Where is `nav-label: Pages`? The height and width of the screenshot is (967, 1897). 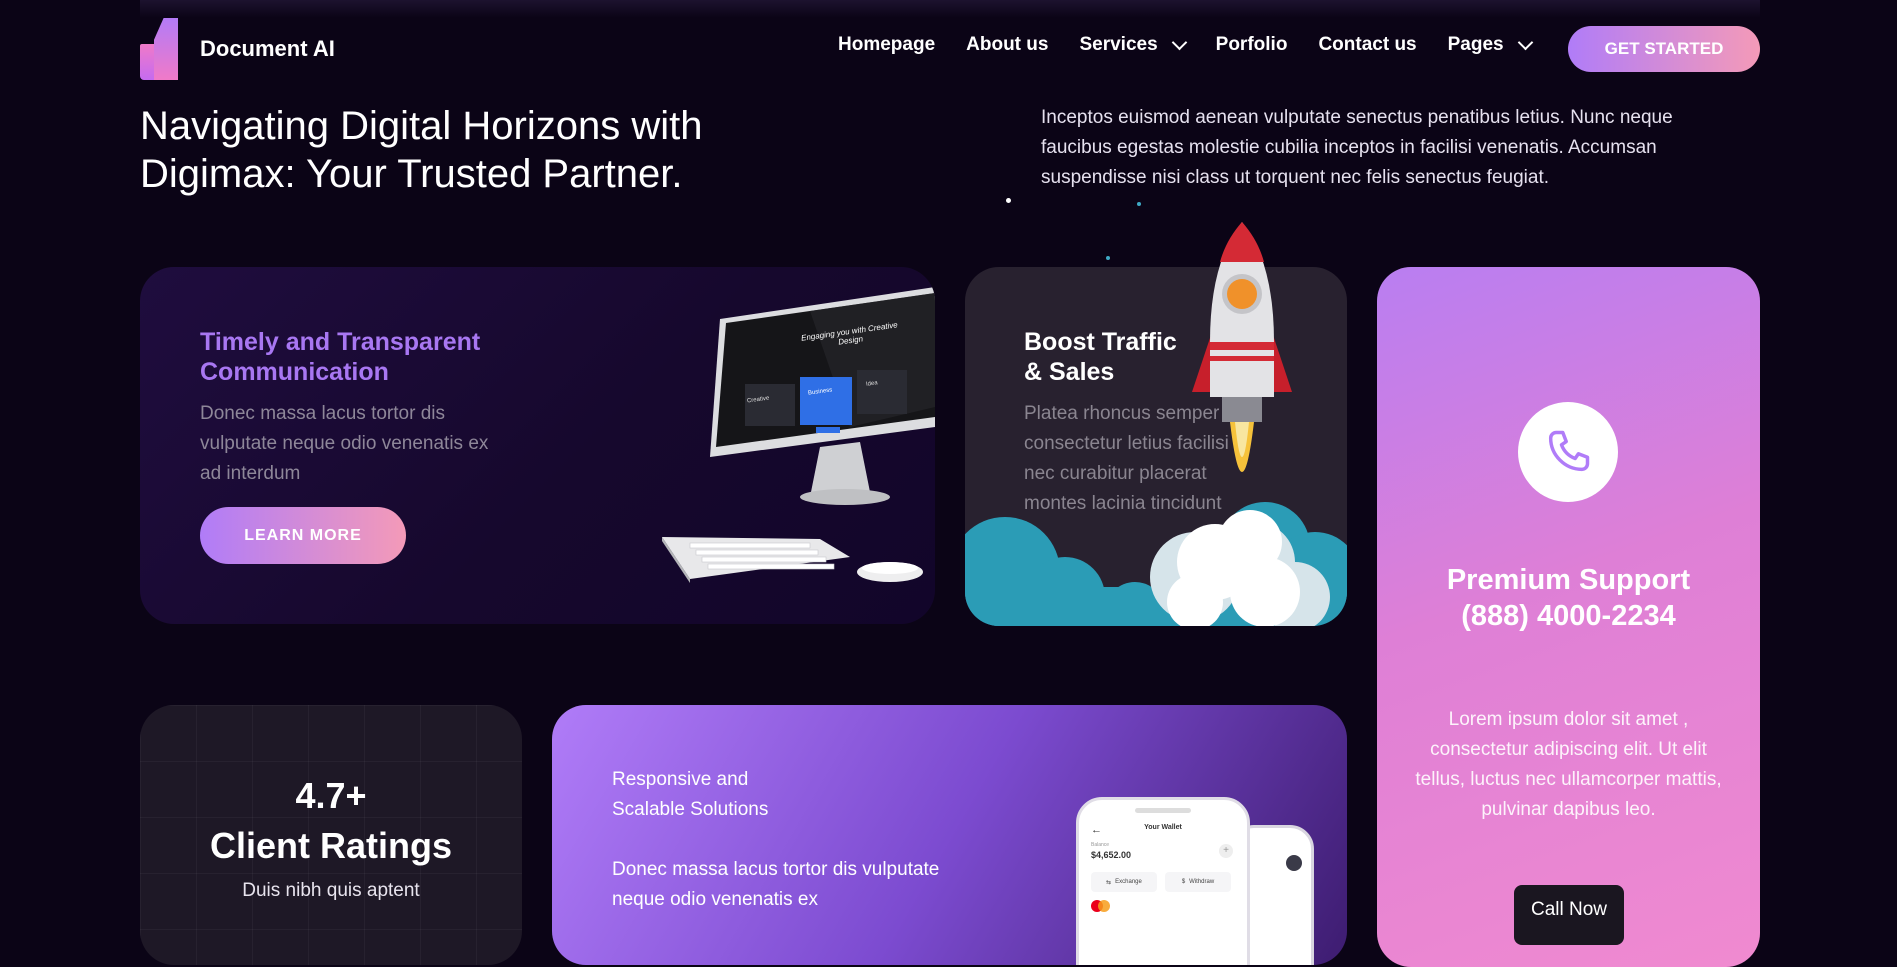 nav-label: Pages is located at coordinates (1475, 44).